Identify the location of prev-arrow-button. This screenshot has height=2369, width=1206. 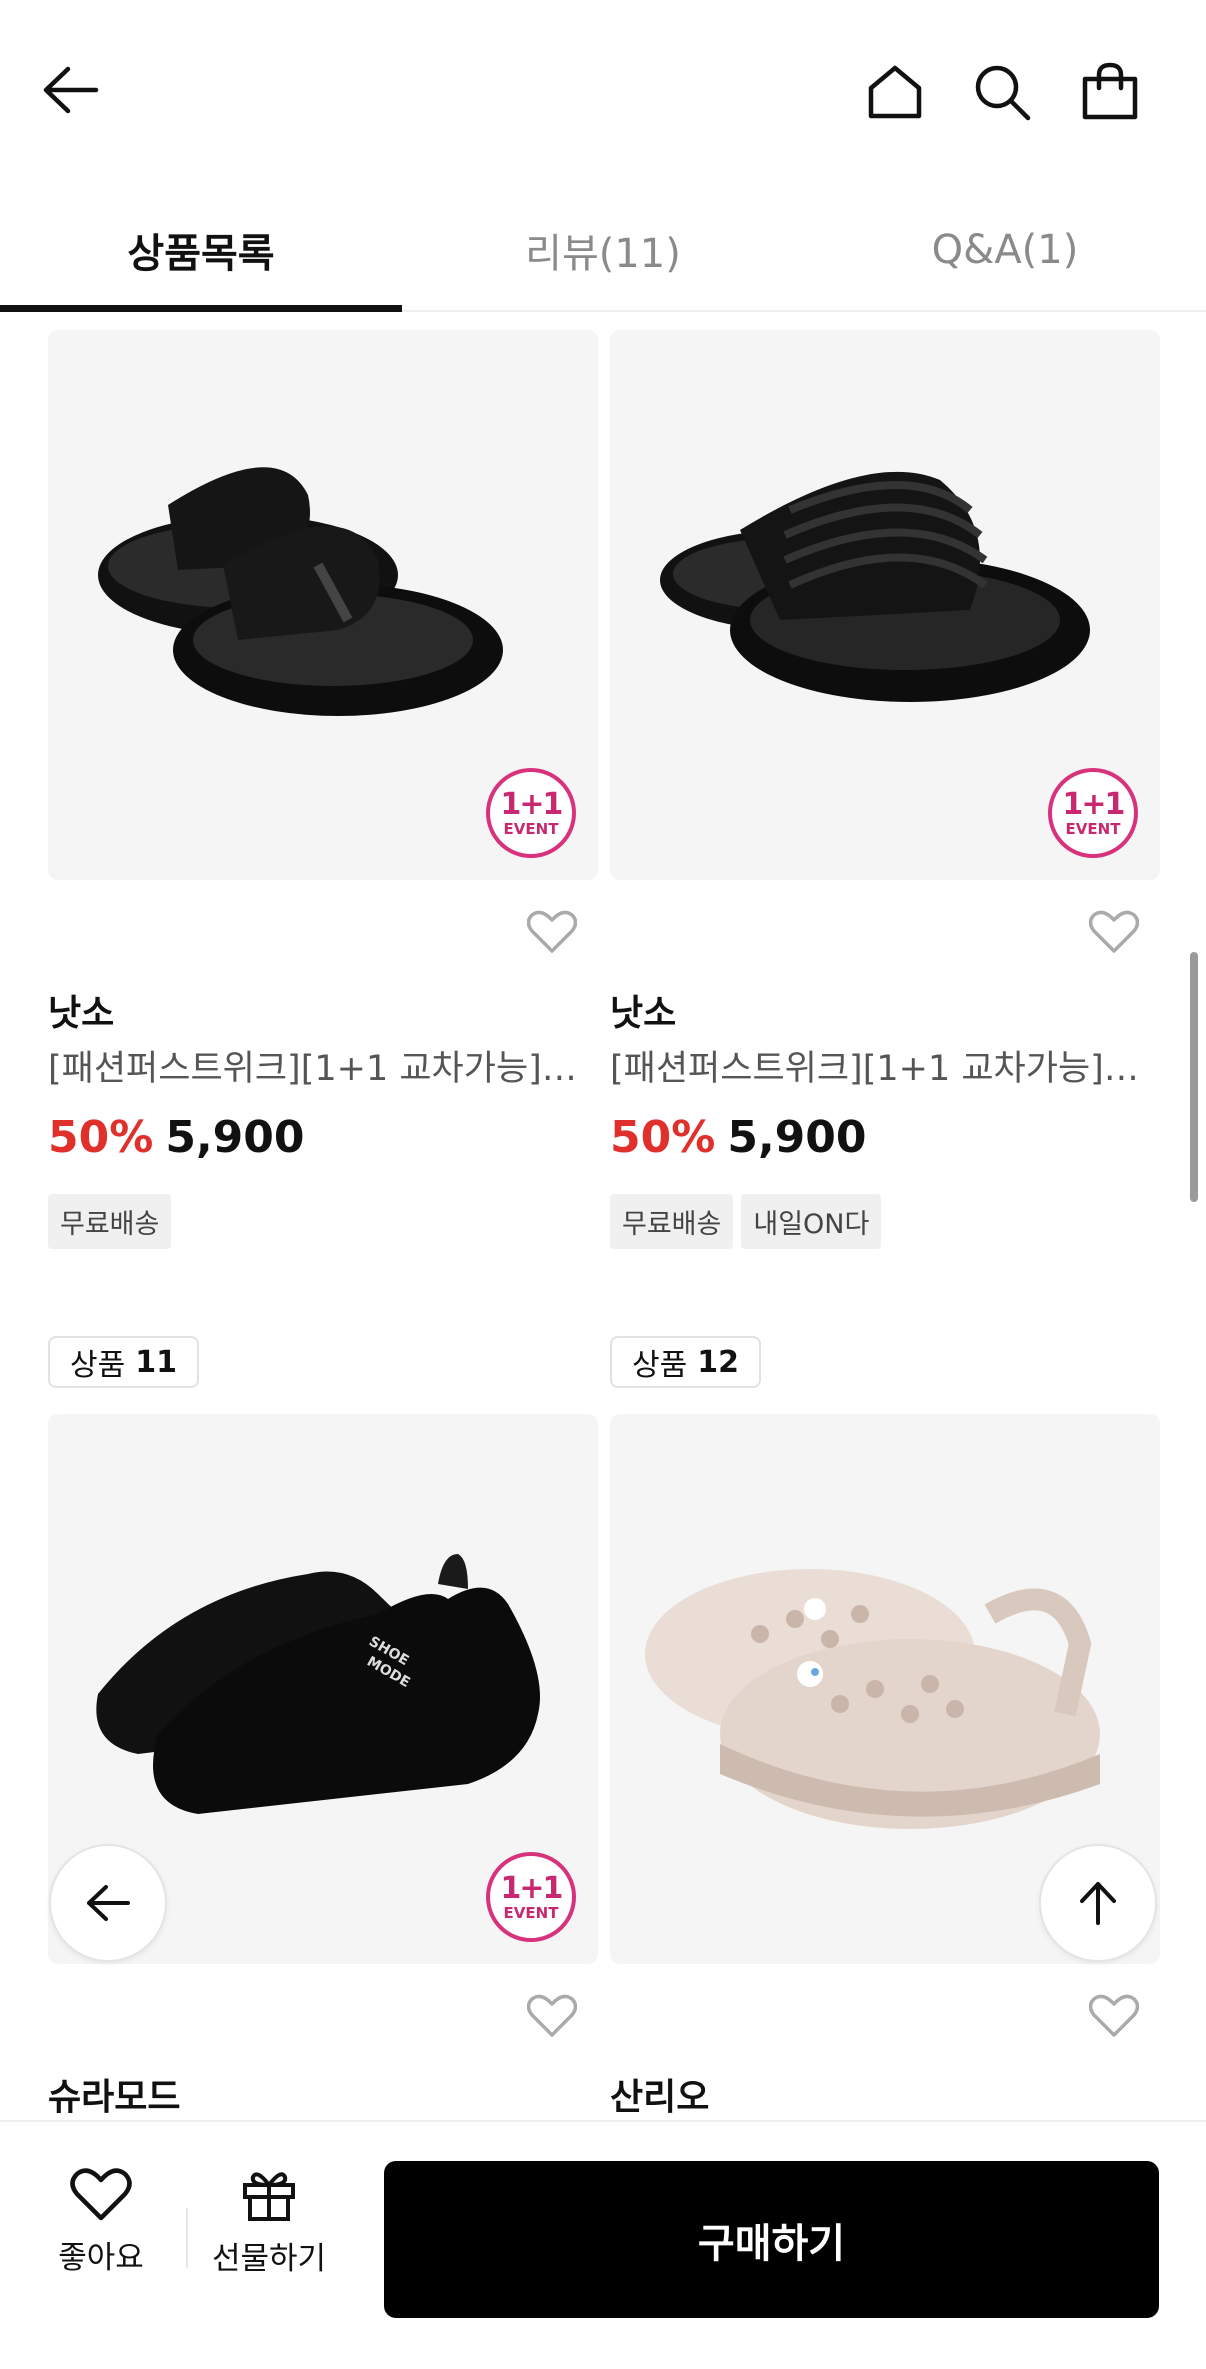
(108, 1903).